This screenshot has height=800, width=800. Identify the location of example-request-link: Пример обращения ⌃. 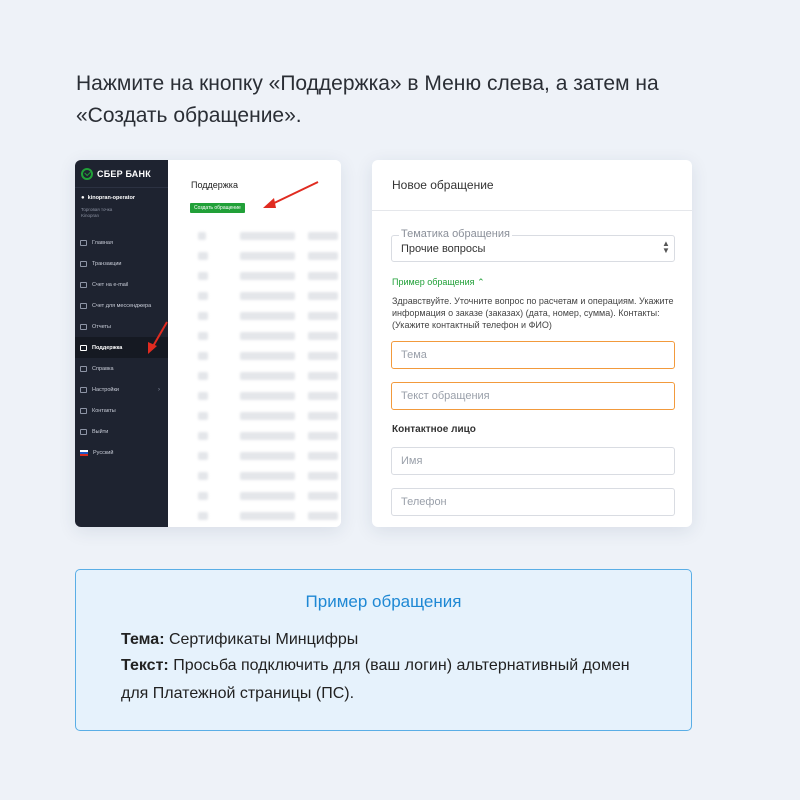
(438, 282).